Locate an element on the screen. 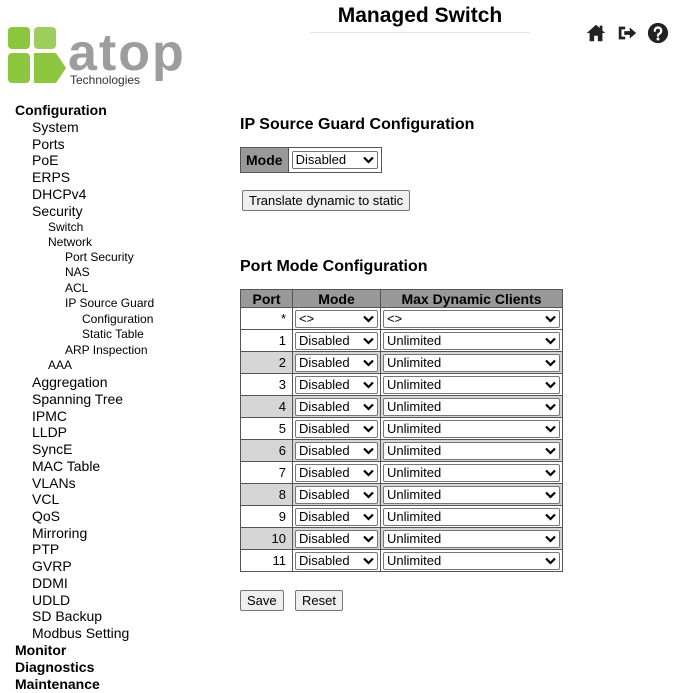 This screenshot has height=693, width=691. nav-security-switch: Switch is located at coordinates (65, 227).